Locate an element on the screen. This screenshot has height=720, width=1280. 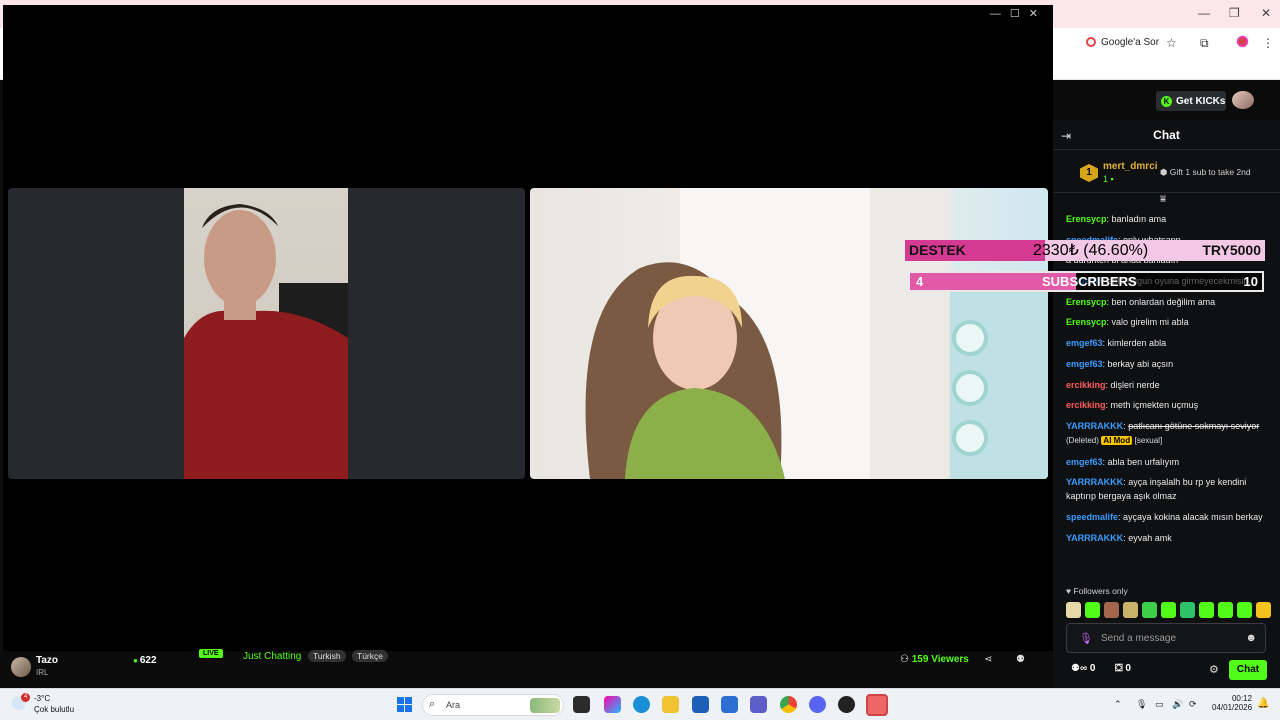
active-app-icon is located at coordinates (877, 705).